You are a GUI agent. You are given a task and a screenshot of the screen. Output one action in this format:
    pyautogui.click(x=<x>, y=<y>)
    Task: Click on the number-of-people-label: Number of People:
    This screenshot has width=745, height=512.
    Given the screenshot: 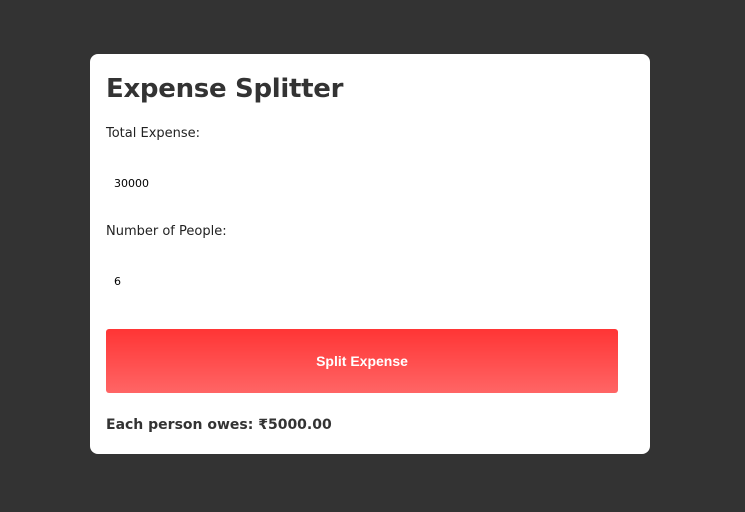 What is the action you would take?
    pyautogui.click(x=166, y=231)
    